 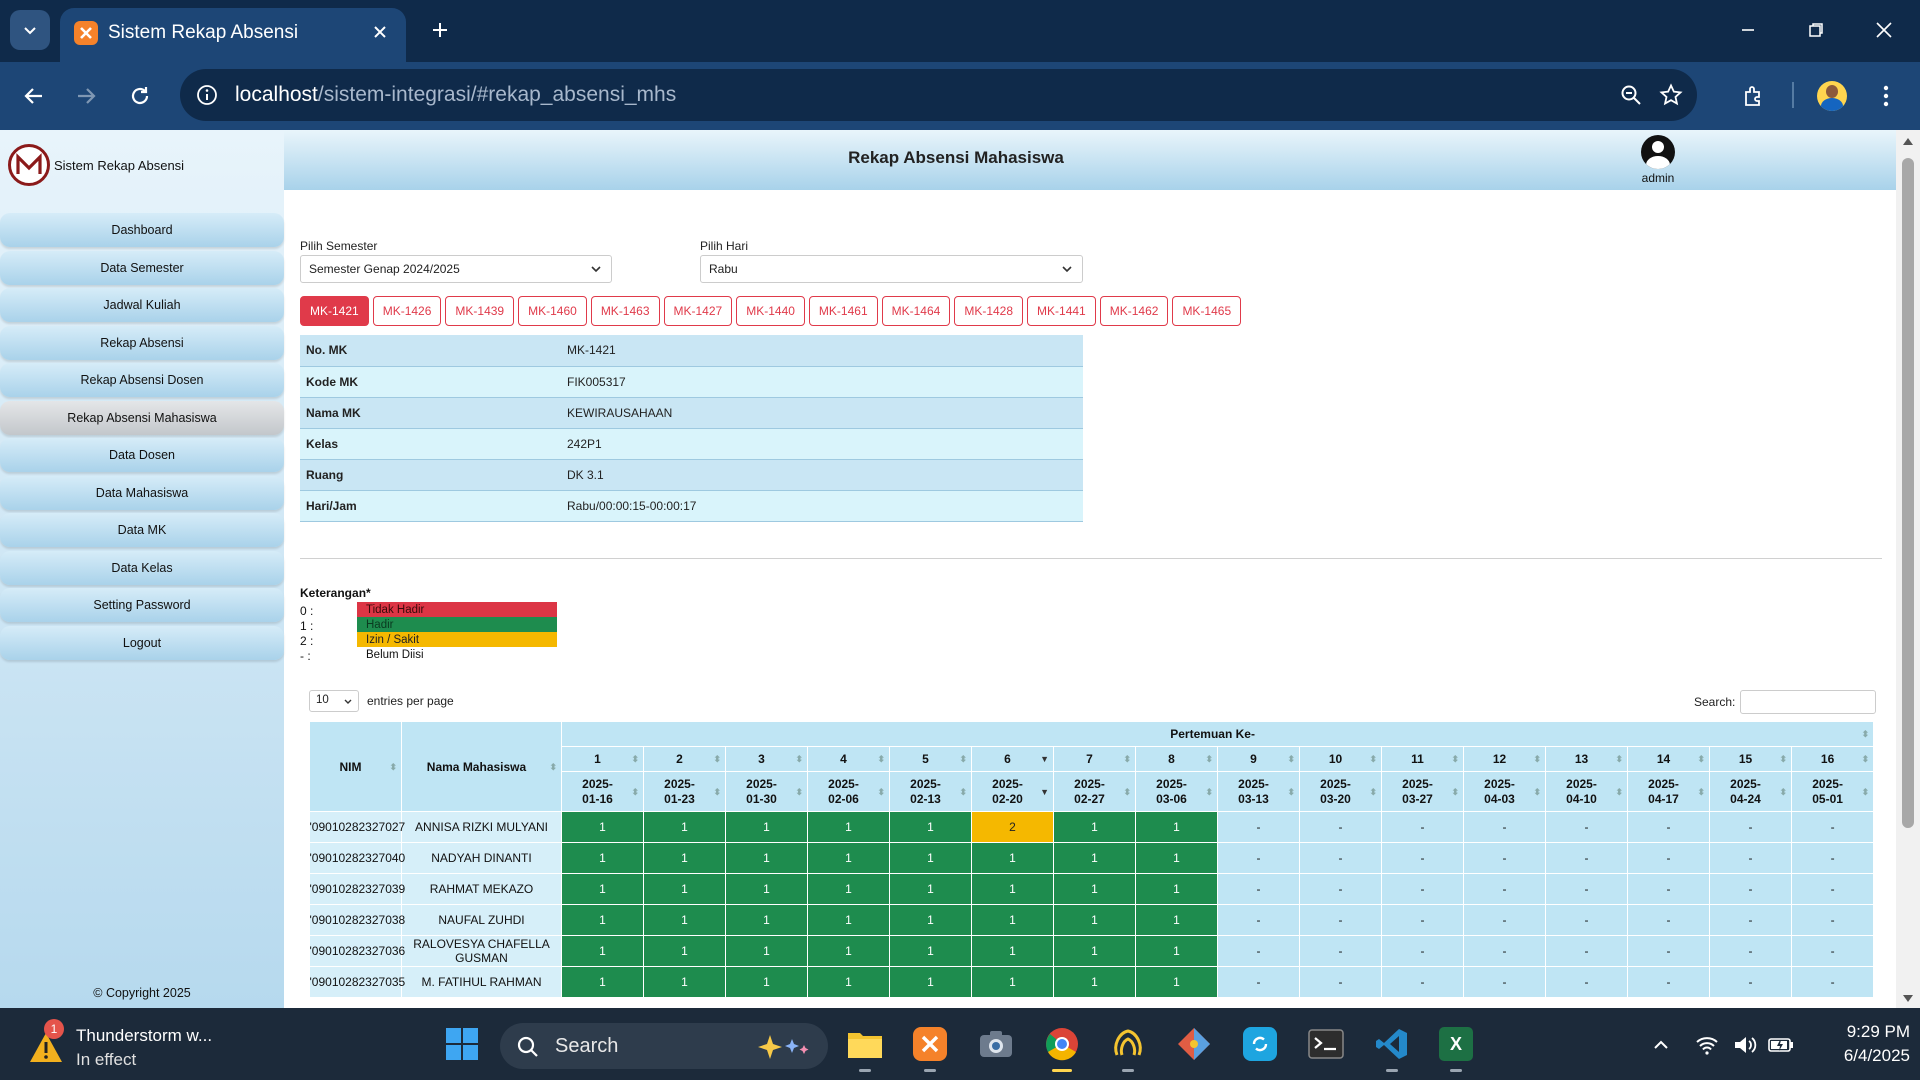 What do you see at coordinates (30, 30) in the screenshot?
I see `tab-search-dropdown` at bounding box center [30, 30].